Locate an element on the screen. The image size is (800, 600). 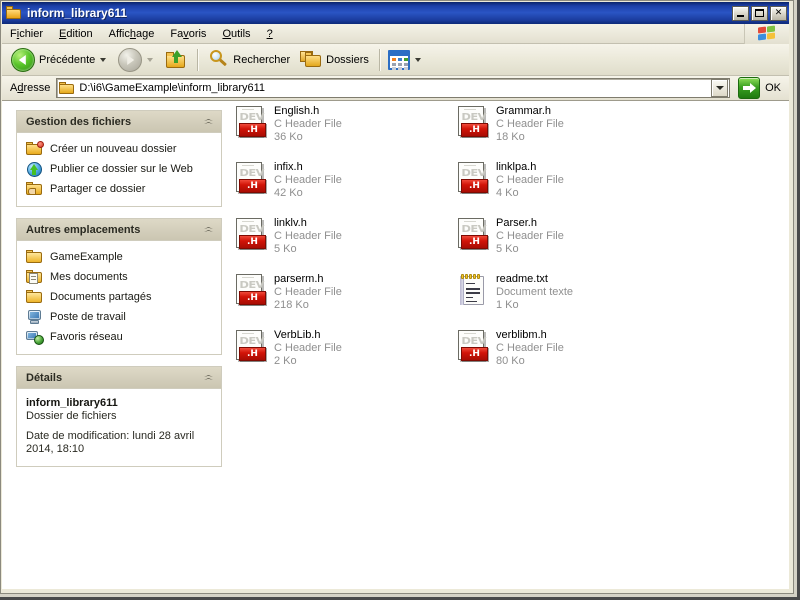
file-item: DEV .H Grammar.h C Header File 18 Ko is located at coordinates (562, 130).